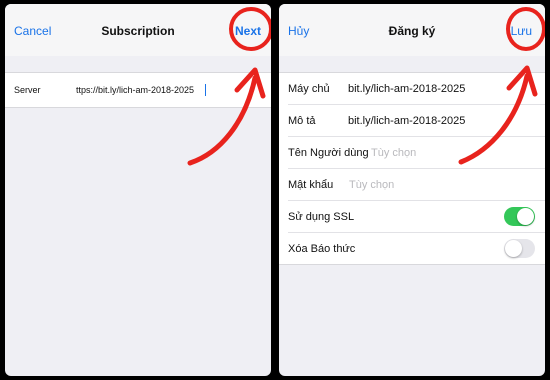 The width and height of the screenshot is (550, 380). I want to click on subscription-form: Server ttps://bit.ly/lich-am-2018-2025, so click(138, 90).